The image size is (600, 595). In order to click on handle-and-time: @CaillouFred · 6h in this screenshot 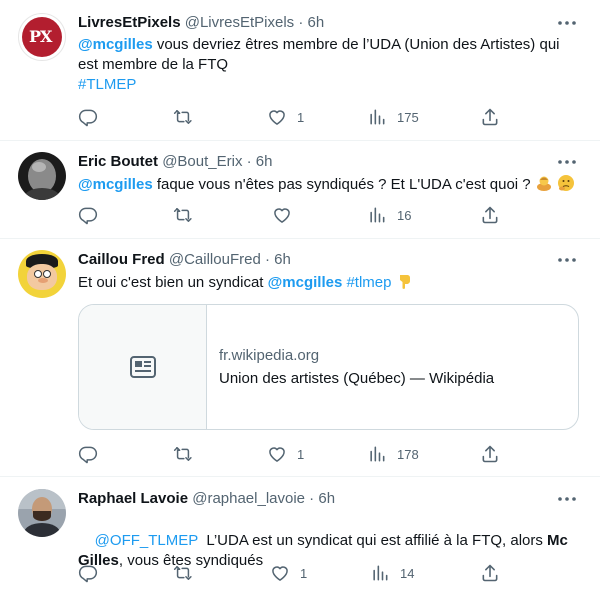, I will do `click(230, 259)`.